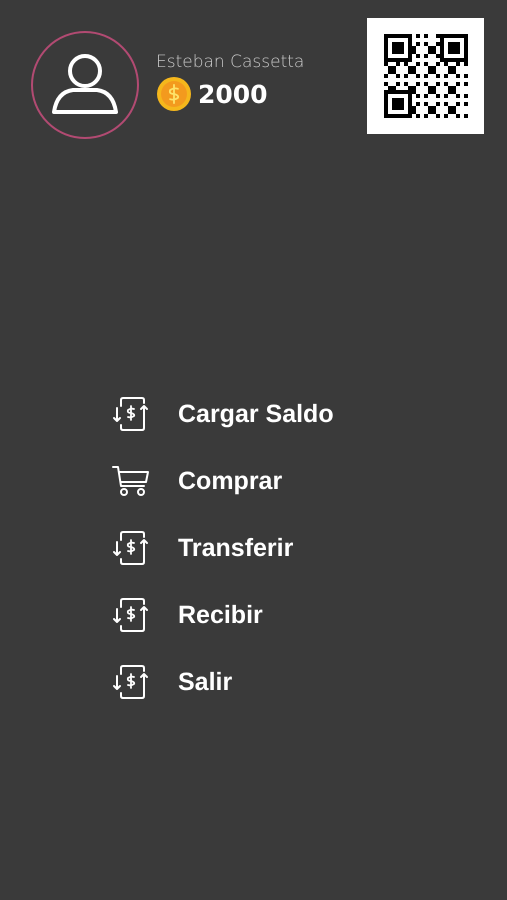 The height and width of the screenshot is (900, 507). Describe the element at coordinates (309, 682) in the screenshot. I see `menu-item: Salir` at that location.